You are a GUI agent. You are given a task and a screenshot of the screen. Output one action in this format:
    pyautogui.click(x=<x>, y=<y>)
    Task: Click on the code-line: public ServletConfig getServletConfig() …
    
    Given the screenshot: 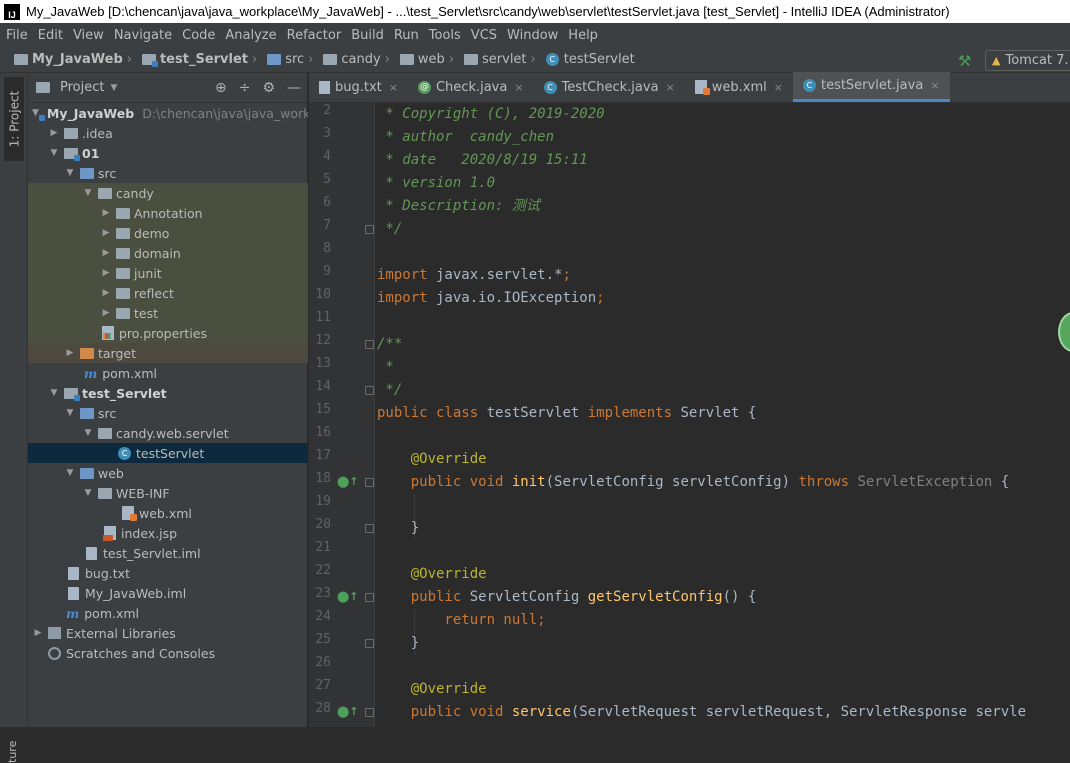 What is the action you would take?
    pyautogui.click(x=567, y=597)
    